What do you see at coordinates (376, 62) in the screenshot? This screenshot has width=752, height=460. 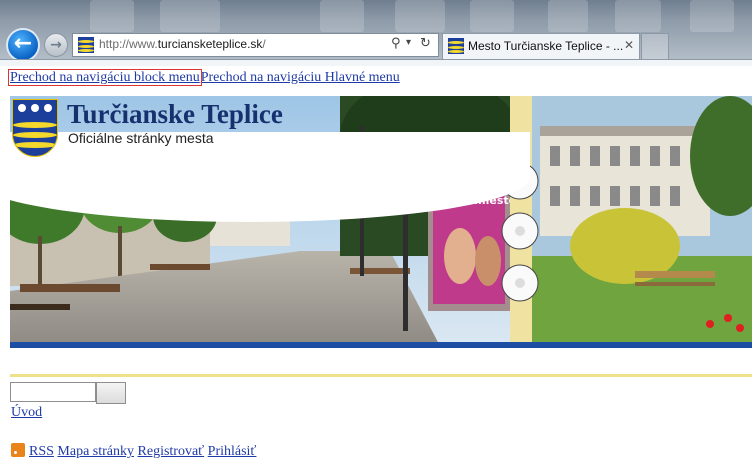 I see `toolbar-divider` at bounding box center [376, 62].